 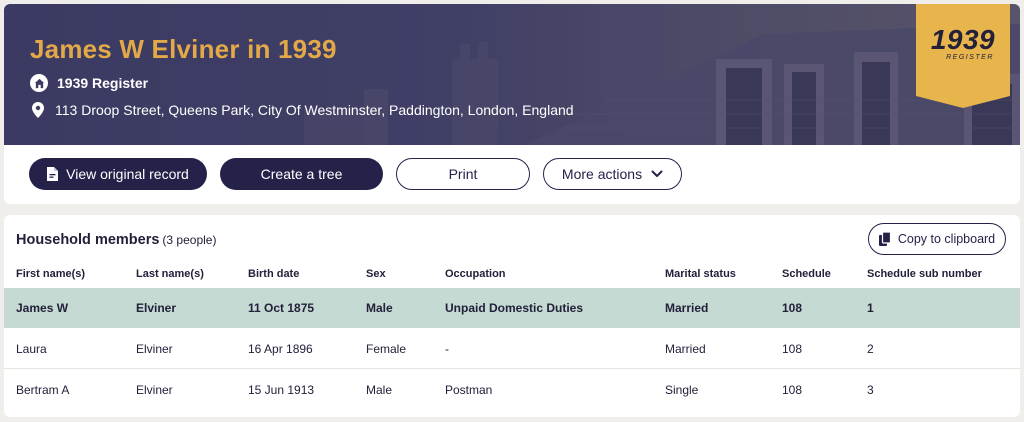 I want to click on column-header-birth-date: Birth date, so click(x=274, y=274).